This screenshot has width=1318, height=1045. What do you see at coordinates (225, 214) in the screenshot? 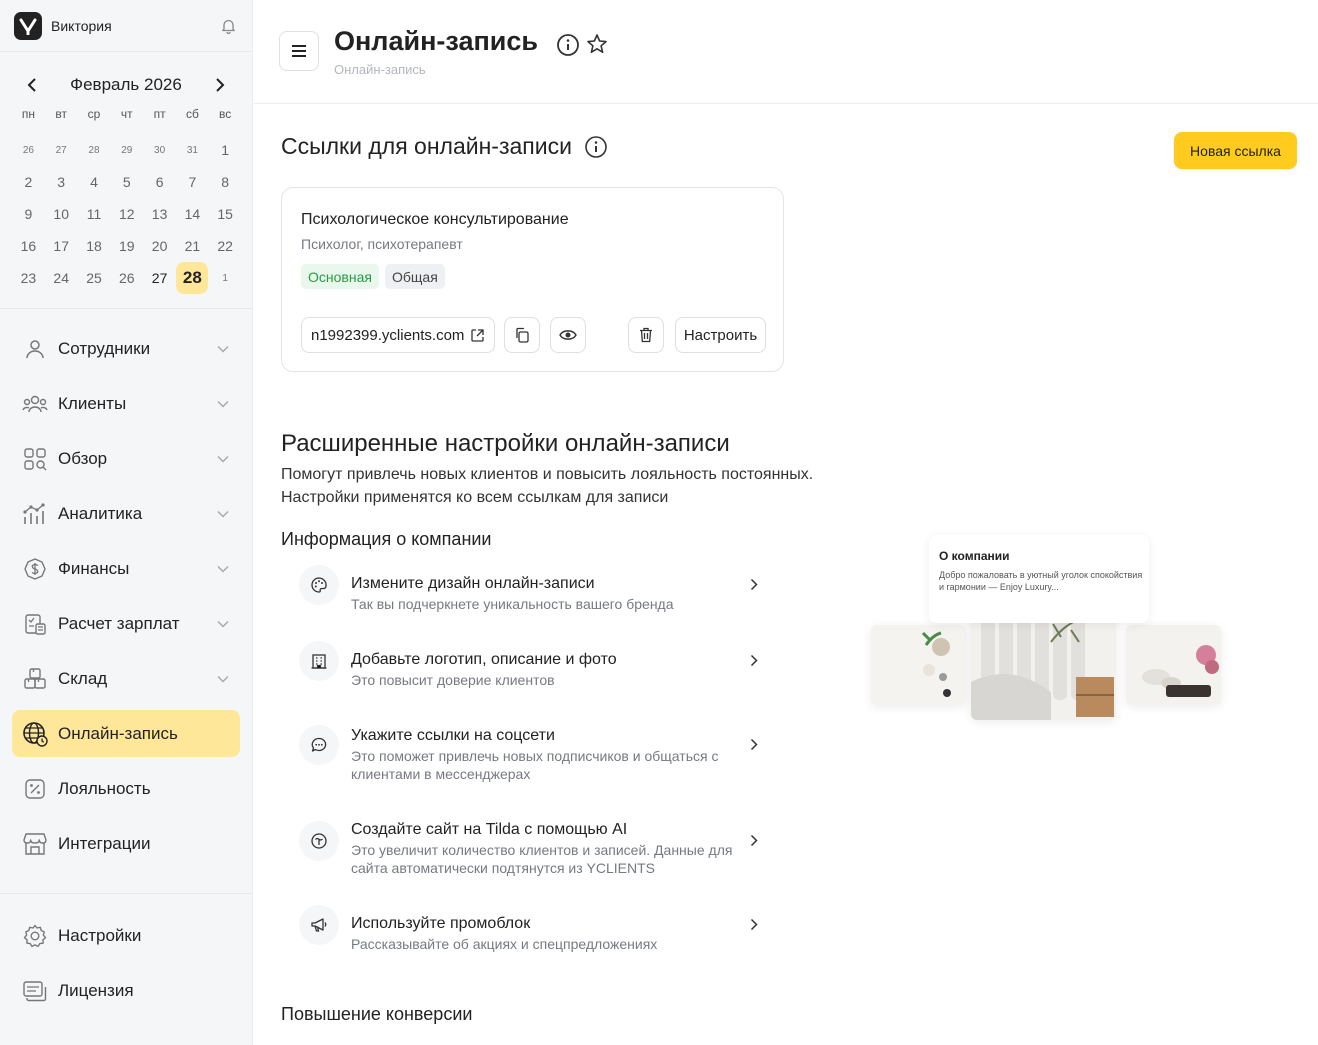
I see `calendar-day: 15` at bounding box center [225, 214].